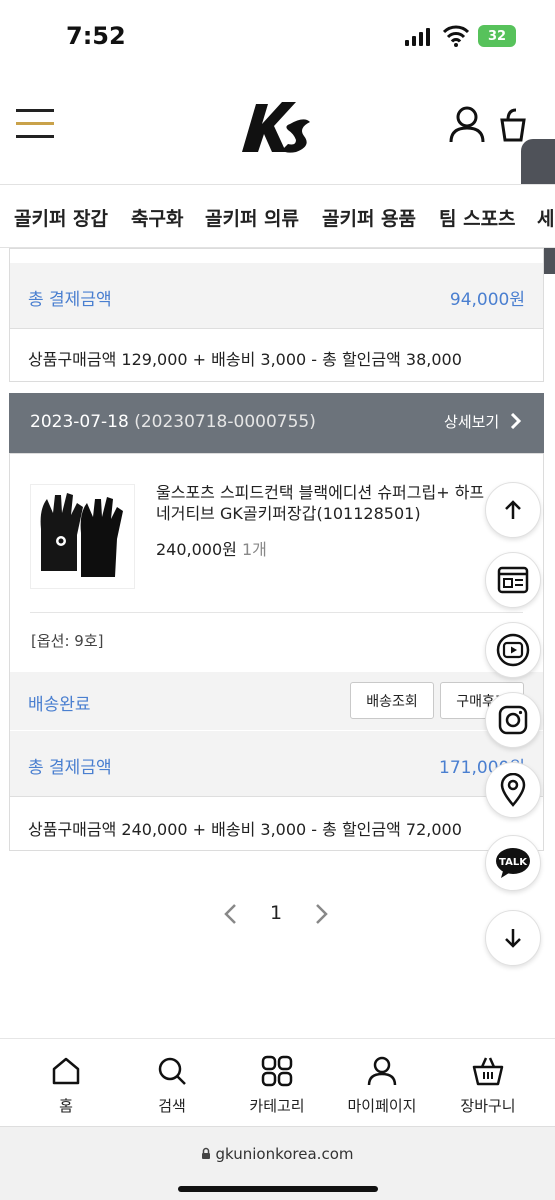 Image resolution: width=555 pixels, height=1200 pixels. Describe the element at coordinates (172, 1106) in the screenshot. I see `nav-search-label: 검색` at that location.